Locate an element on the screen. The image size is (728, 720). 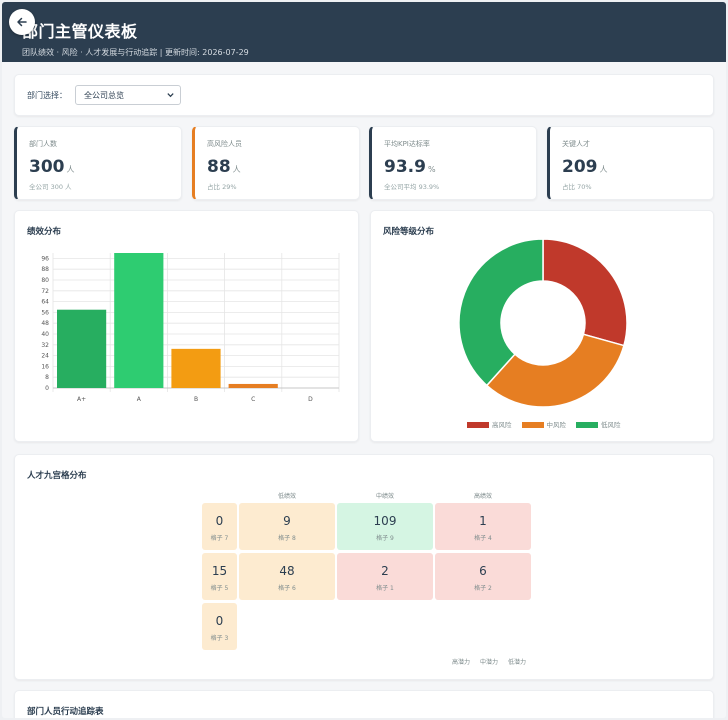
cell-count: 6 is located at coordinates (483, 571).